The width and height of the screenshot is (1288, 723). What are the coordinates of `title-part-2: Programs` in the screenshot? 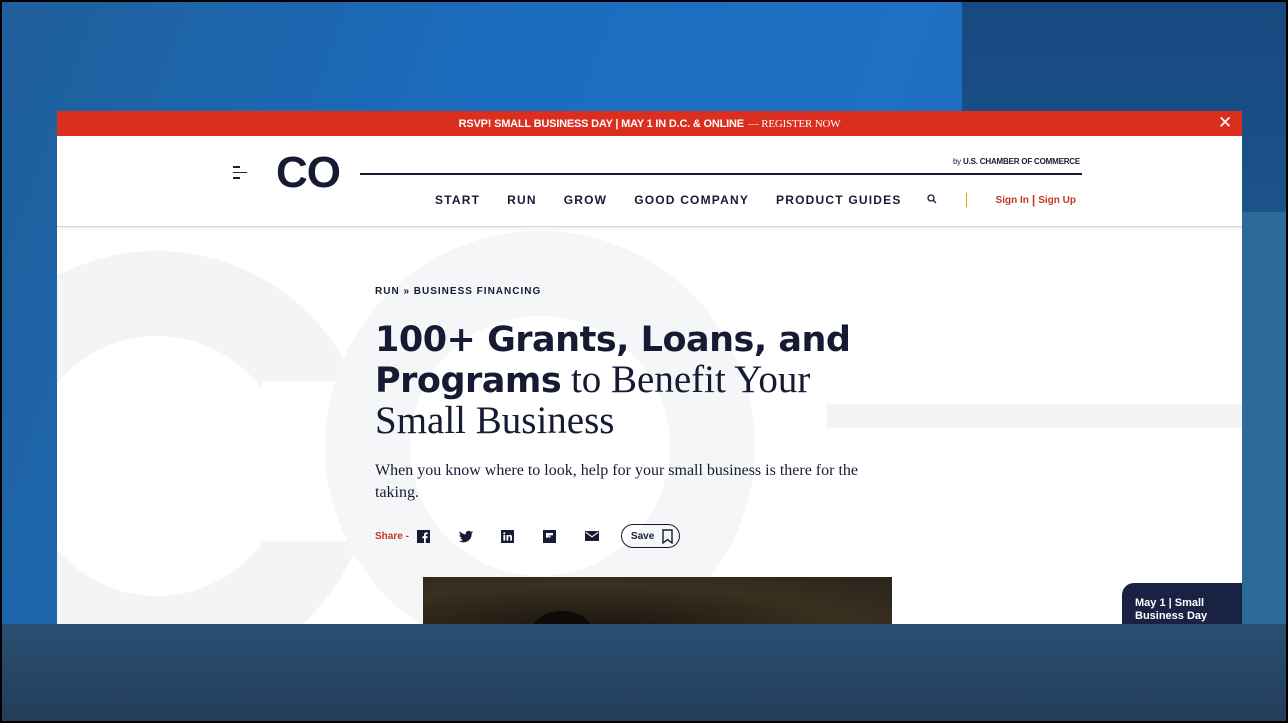 It's located at (468, 381).